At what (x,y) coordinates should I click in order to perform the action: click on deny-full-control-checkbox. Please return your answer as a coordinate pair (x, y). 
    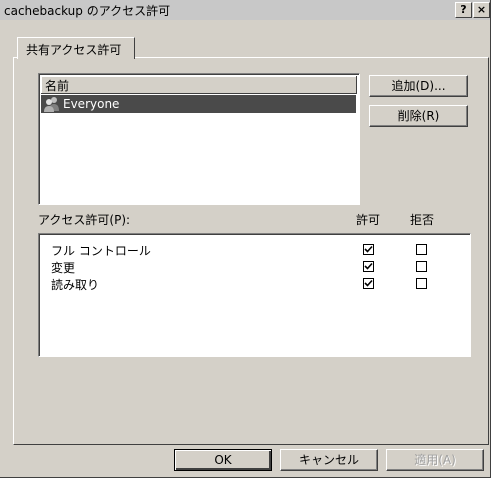
    Looking at the image, I should click on (421, 249).